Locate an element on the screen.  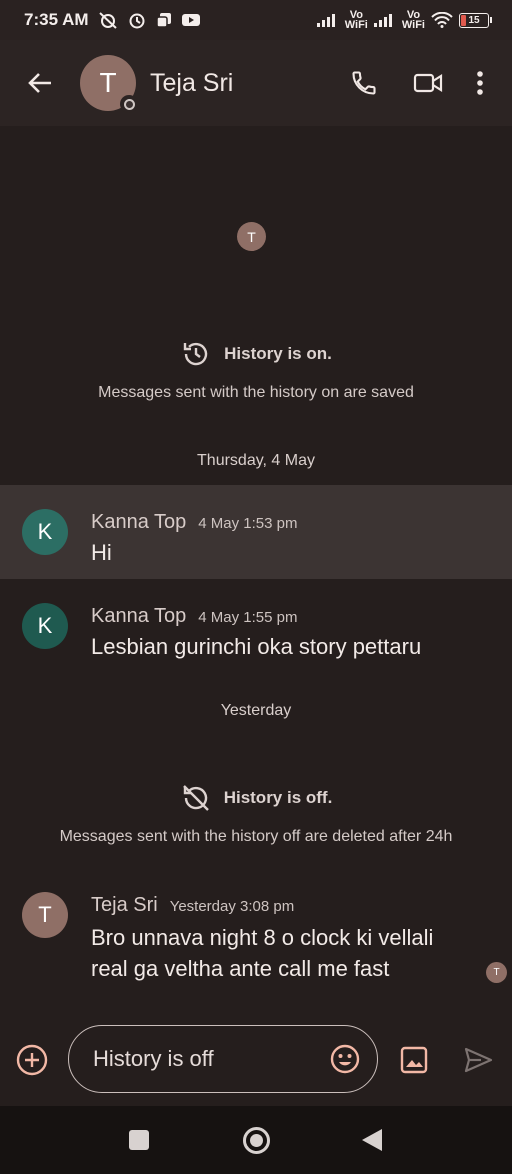
arrow-back-icon is located at coordinates (39, 83).